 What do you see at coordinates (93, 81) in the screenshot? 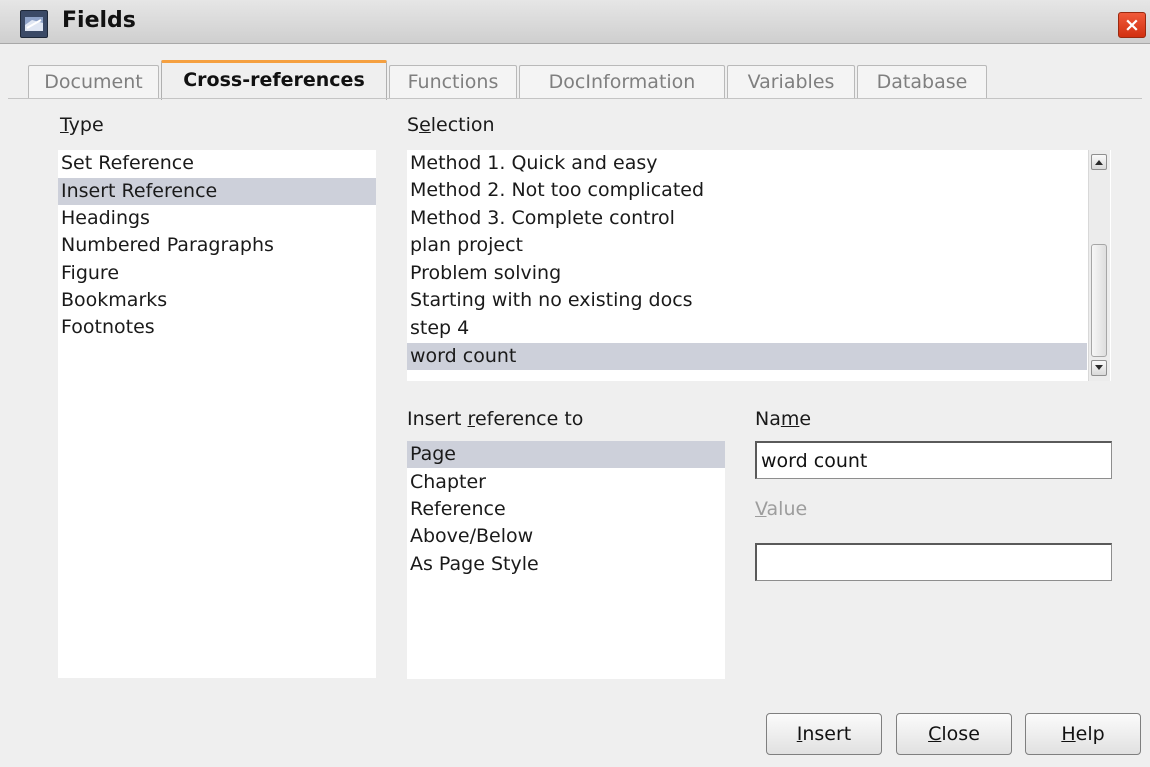
I see `tab-document: Document` at bounding box center [93, 81].